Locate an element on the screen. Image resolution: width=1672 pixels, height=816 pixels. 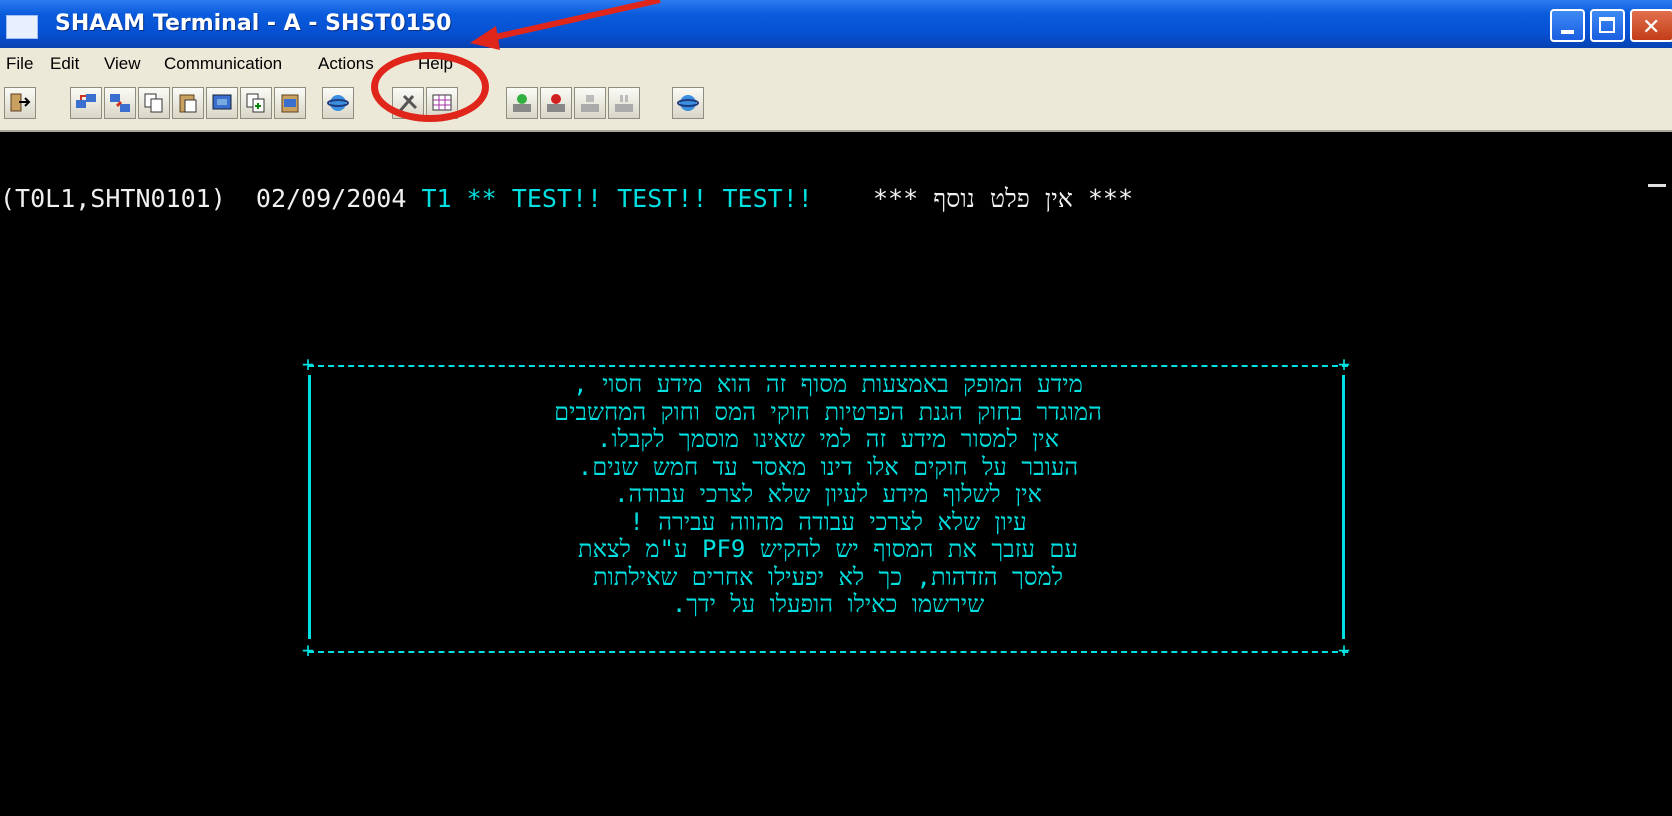
menu-file: File is located at coordinates (19, 64).